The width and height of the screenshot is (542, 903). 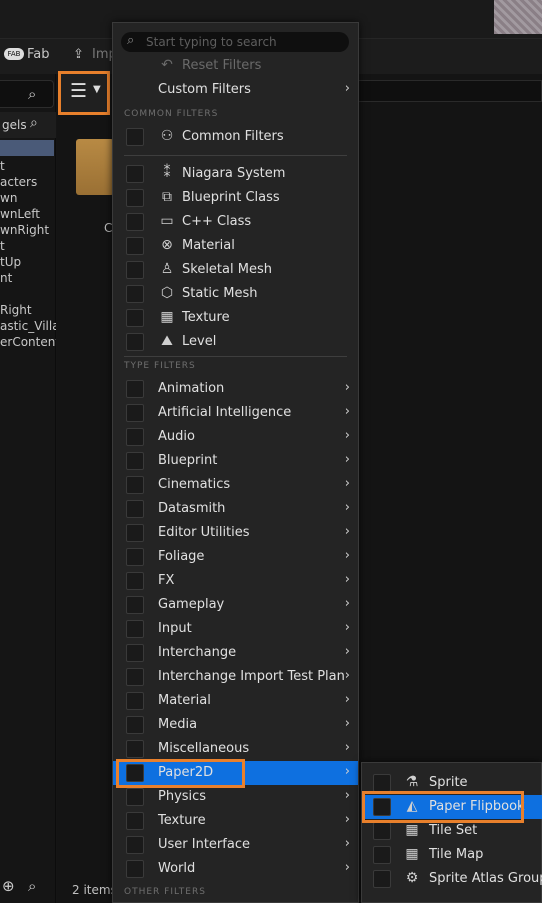 What do you see at coordinates (28, 198) in the screenshot?
I see `folder-tree-item: wn` at bounding box center [28, 198].